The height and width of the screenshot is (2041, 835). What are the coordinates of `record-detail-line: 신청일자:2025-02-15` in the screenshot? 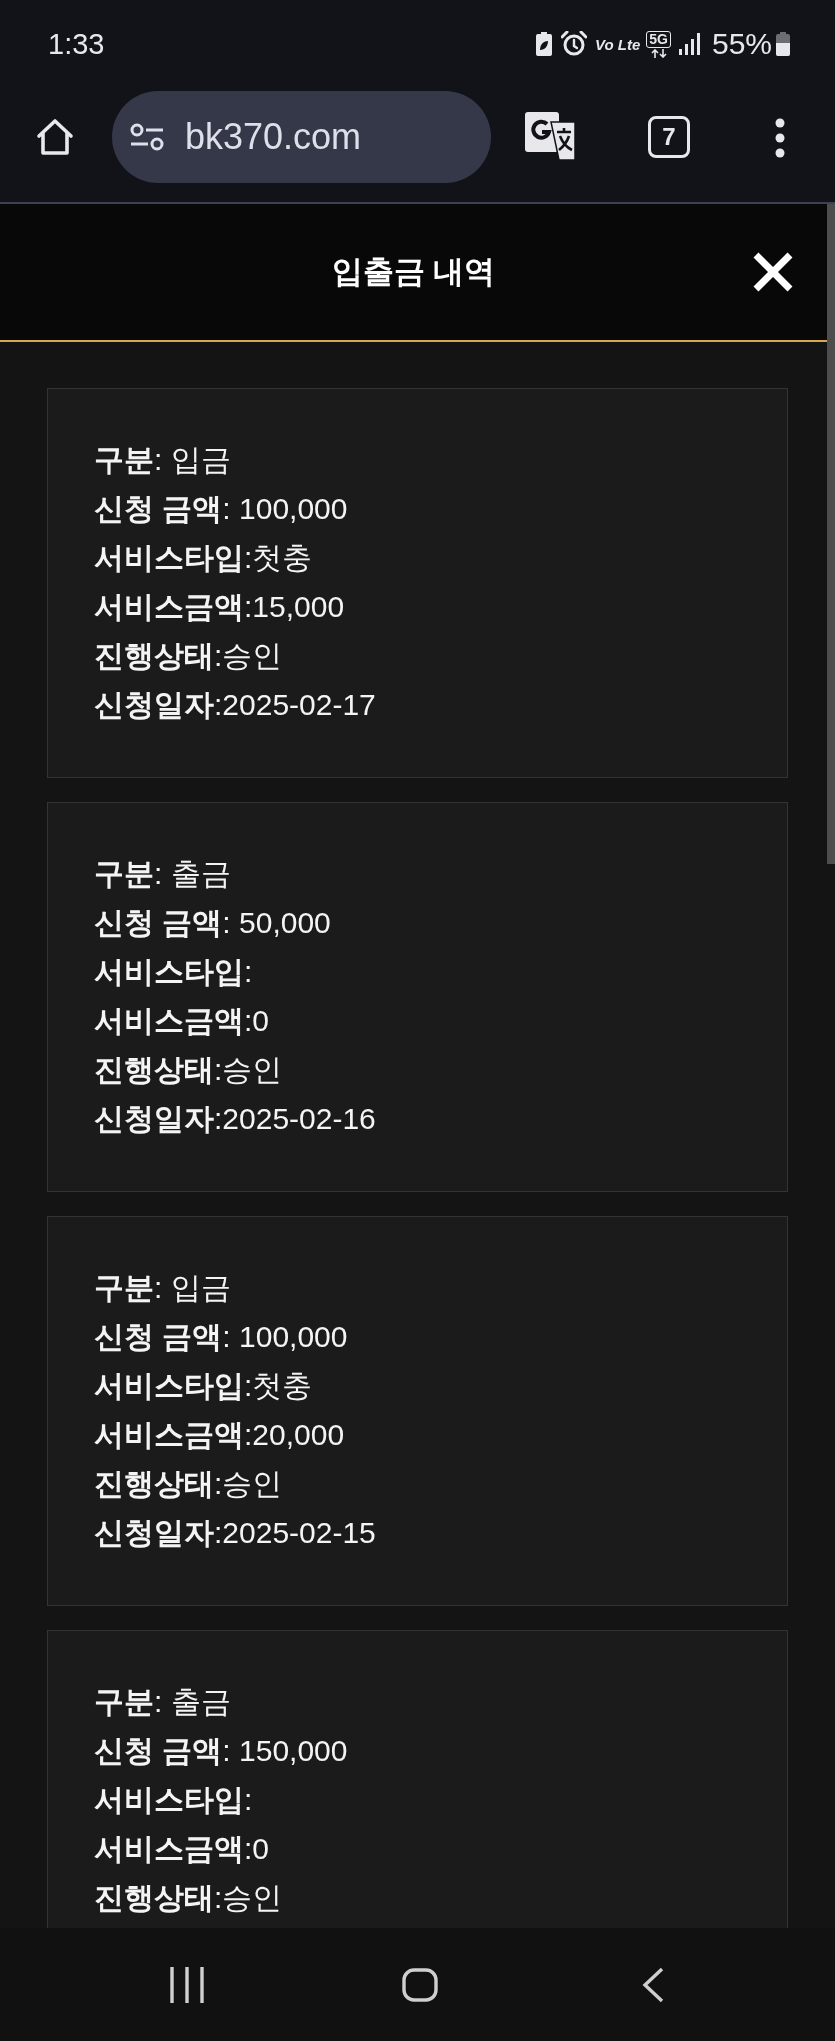 It's located at (235, 1533).